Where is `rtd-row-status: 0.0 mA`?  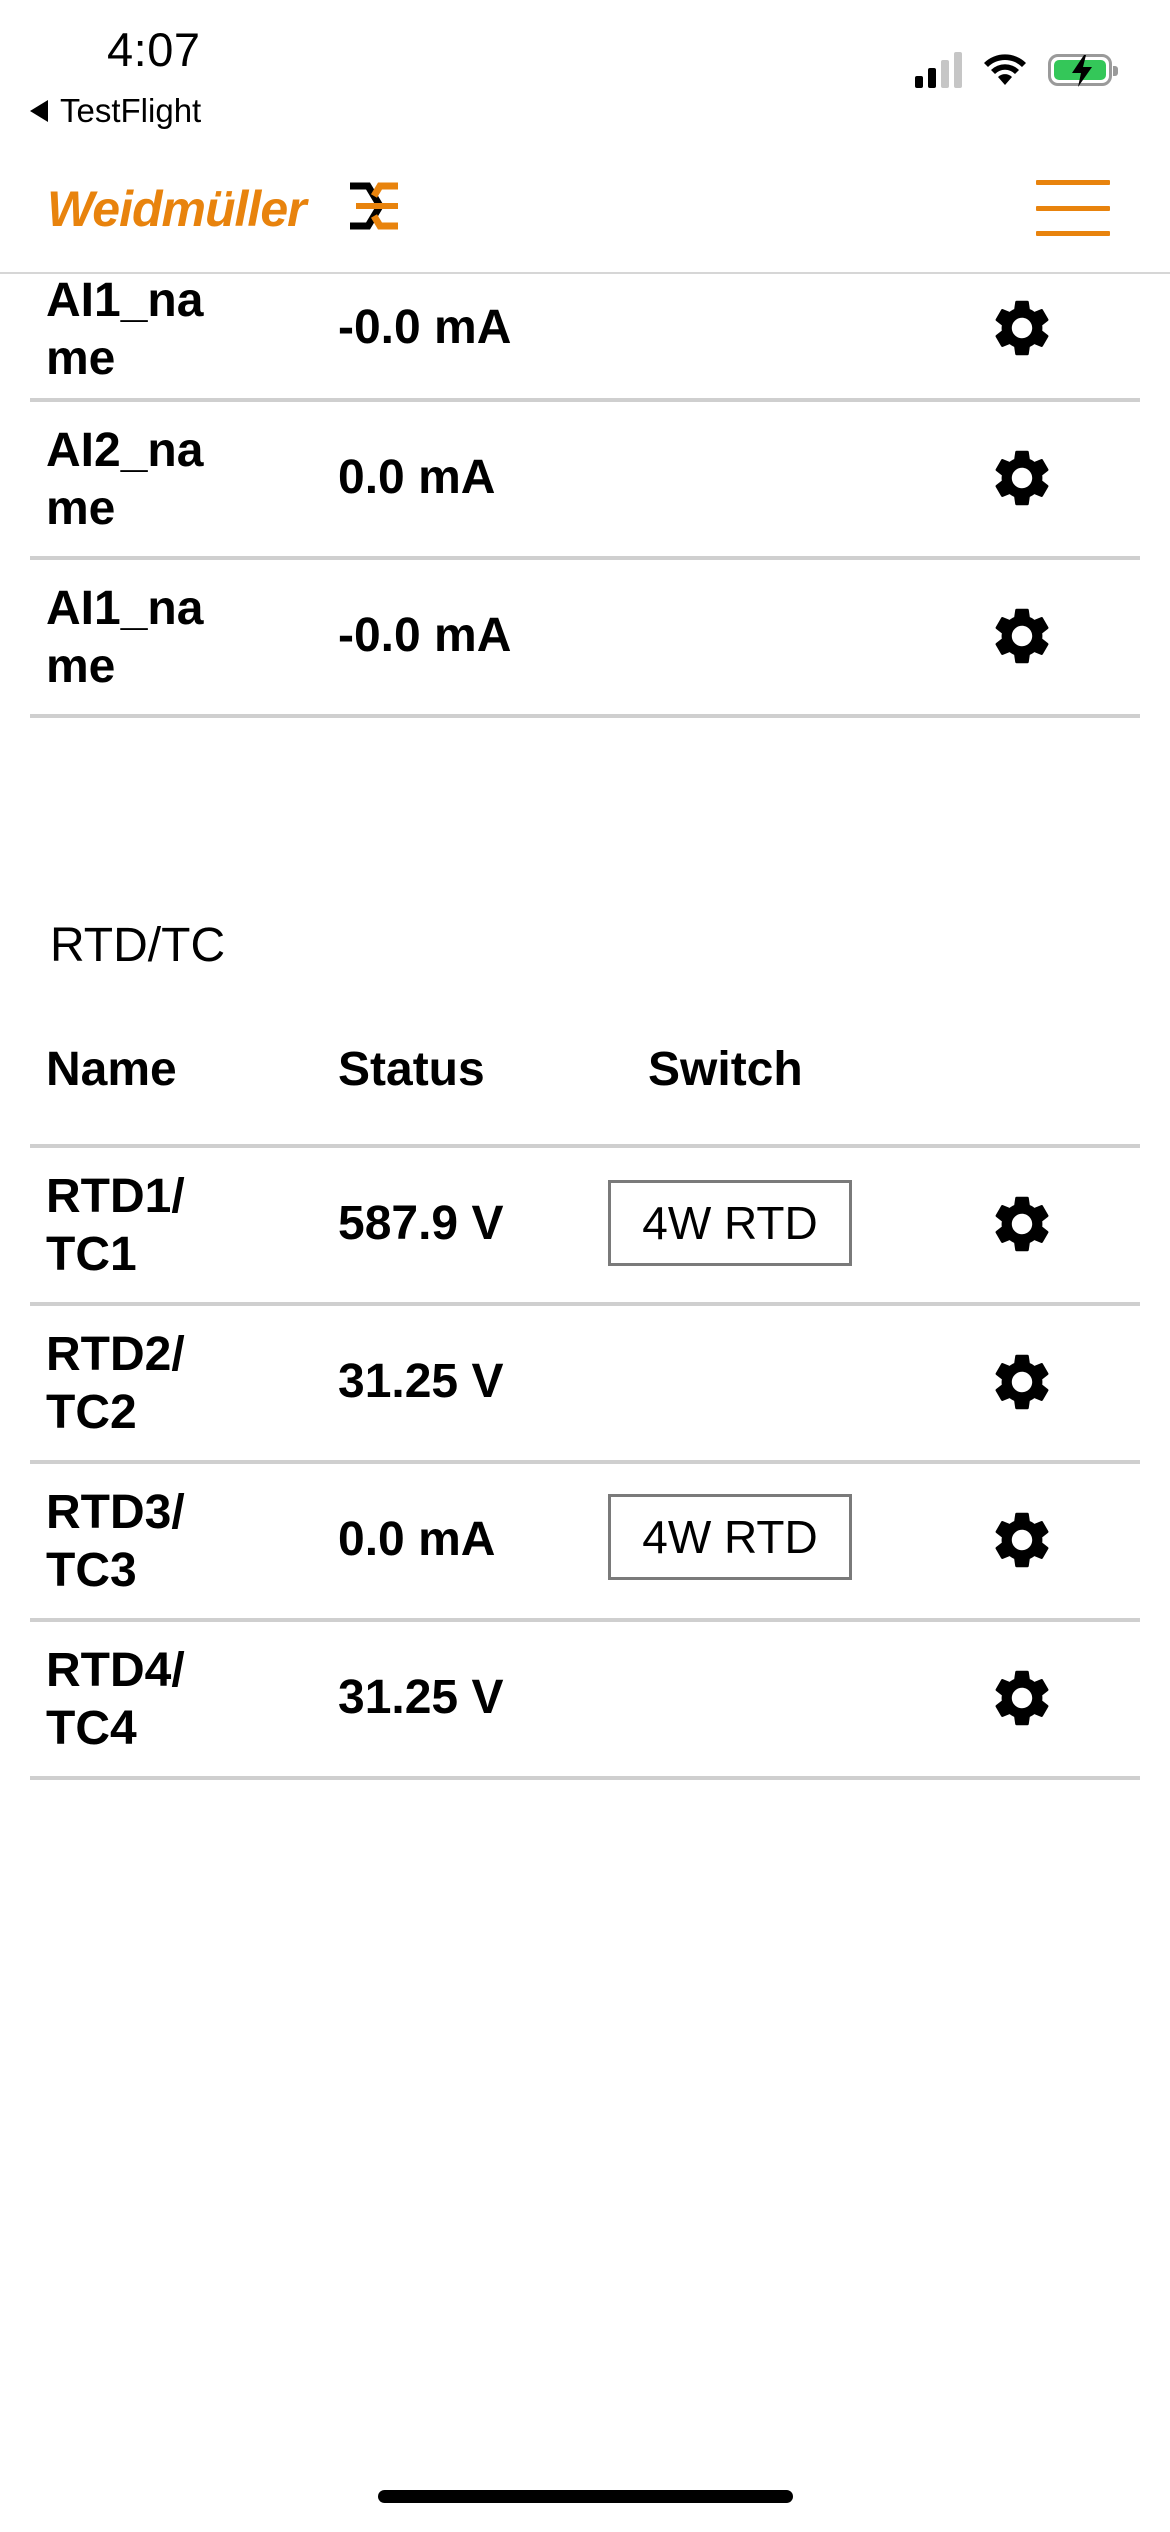 rtd-row-status: 0.0 mA is located at coordinates (417, 1539).